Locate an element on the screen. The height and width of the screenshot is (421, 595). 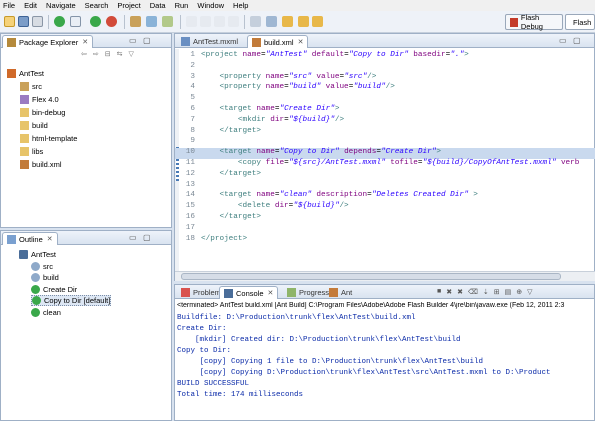
menu-run: Run is located at coordinates (182, 5).